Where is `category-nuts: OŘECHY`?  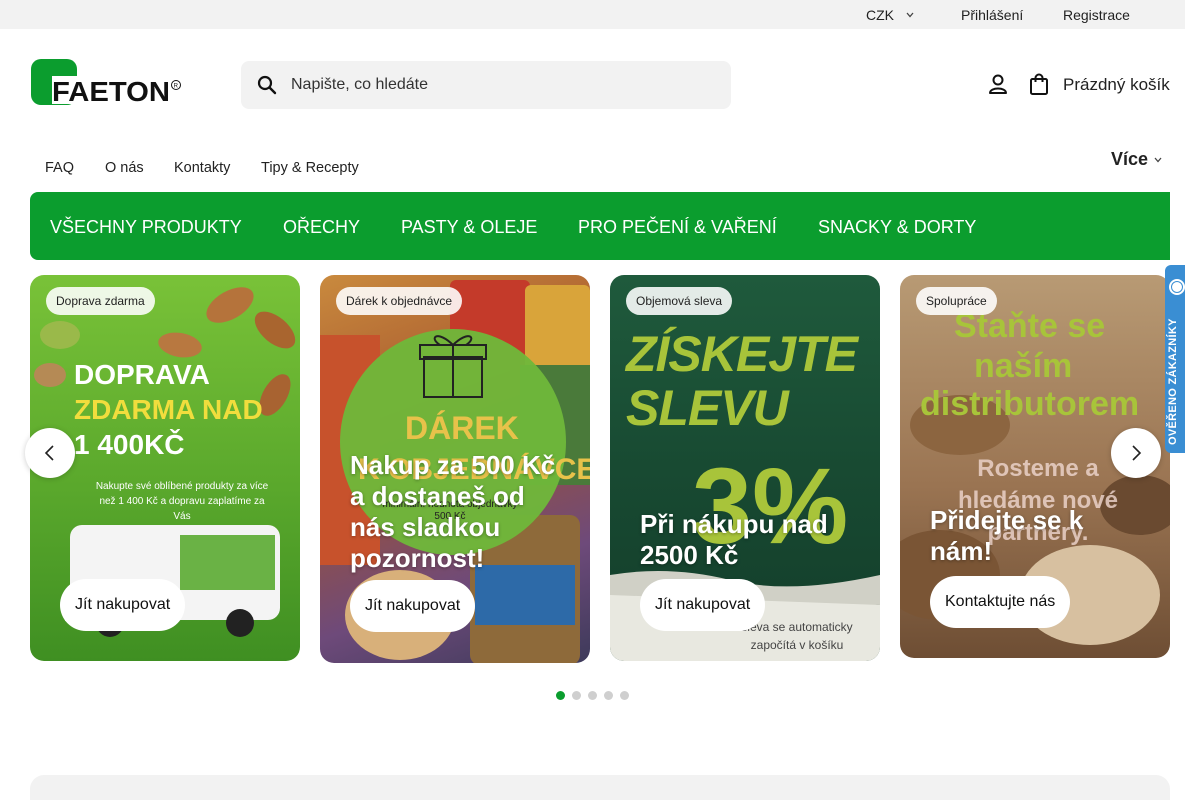
category-nuts: OŘECHY is located at coordinates (321, 227).